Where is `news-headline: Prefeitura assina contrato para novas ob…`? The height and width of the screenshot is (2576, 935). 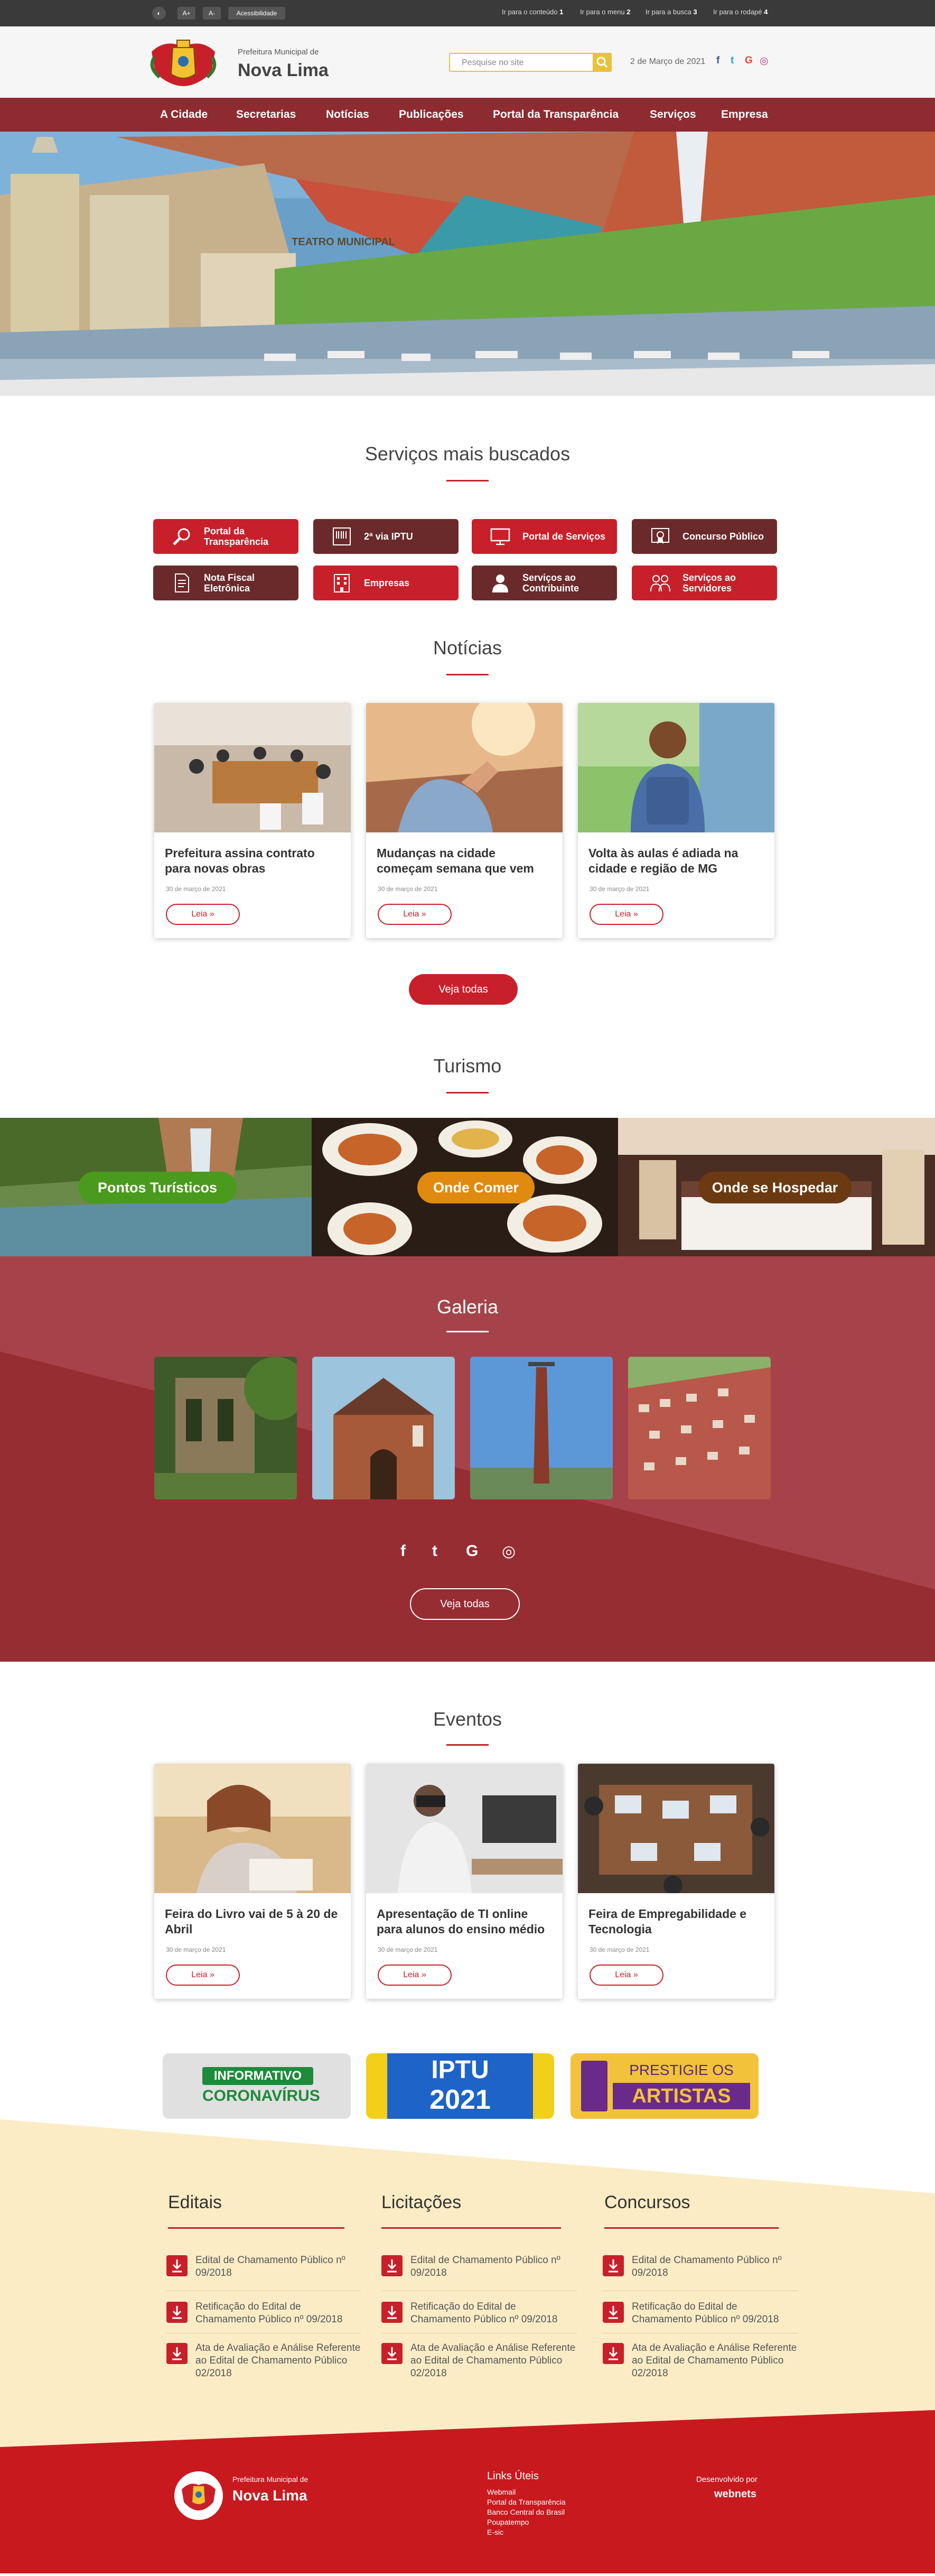
news-headline: Prefeitura assina contrato para novas ob… is located at coordinates (252, 861).